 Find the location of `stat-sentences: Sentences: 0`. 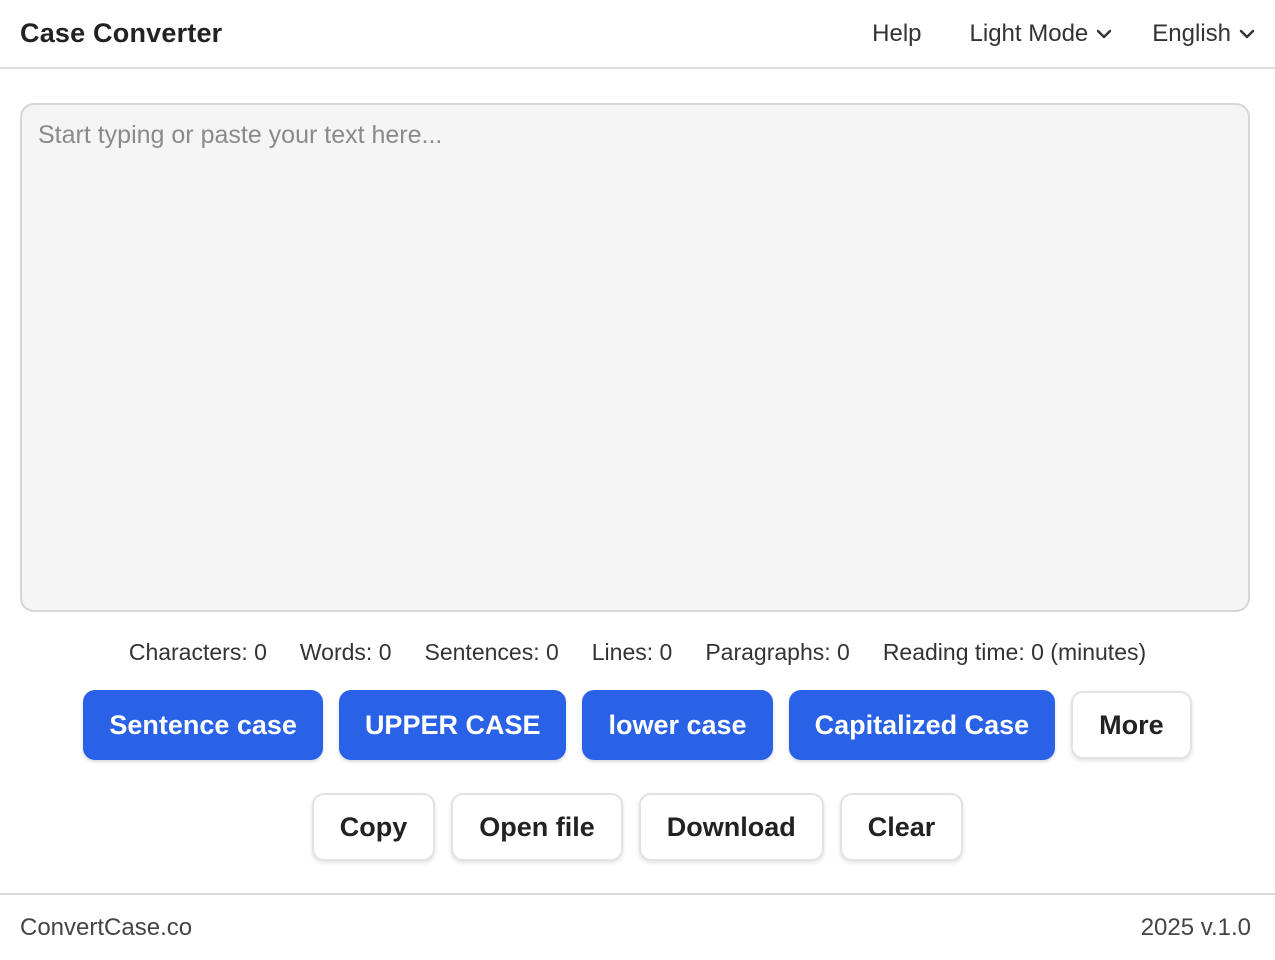

stat-sentences: Sentences: 0 is located at coordinates (491, 651).